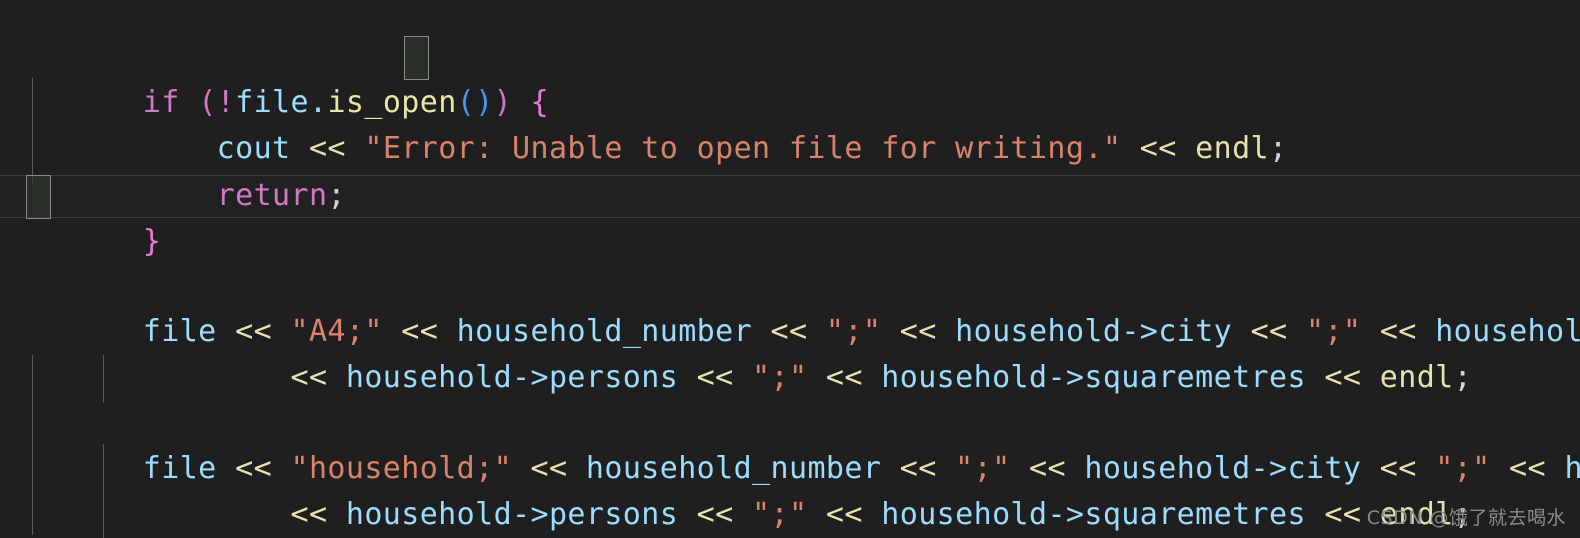  What do you see at coordinates (290, 77) in the screenshot?
I see `code-line-1: if (!file.is_open()) {` at bounding box center [290, 77].